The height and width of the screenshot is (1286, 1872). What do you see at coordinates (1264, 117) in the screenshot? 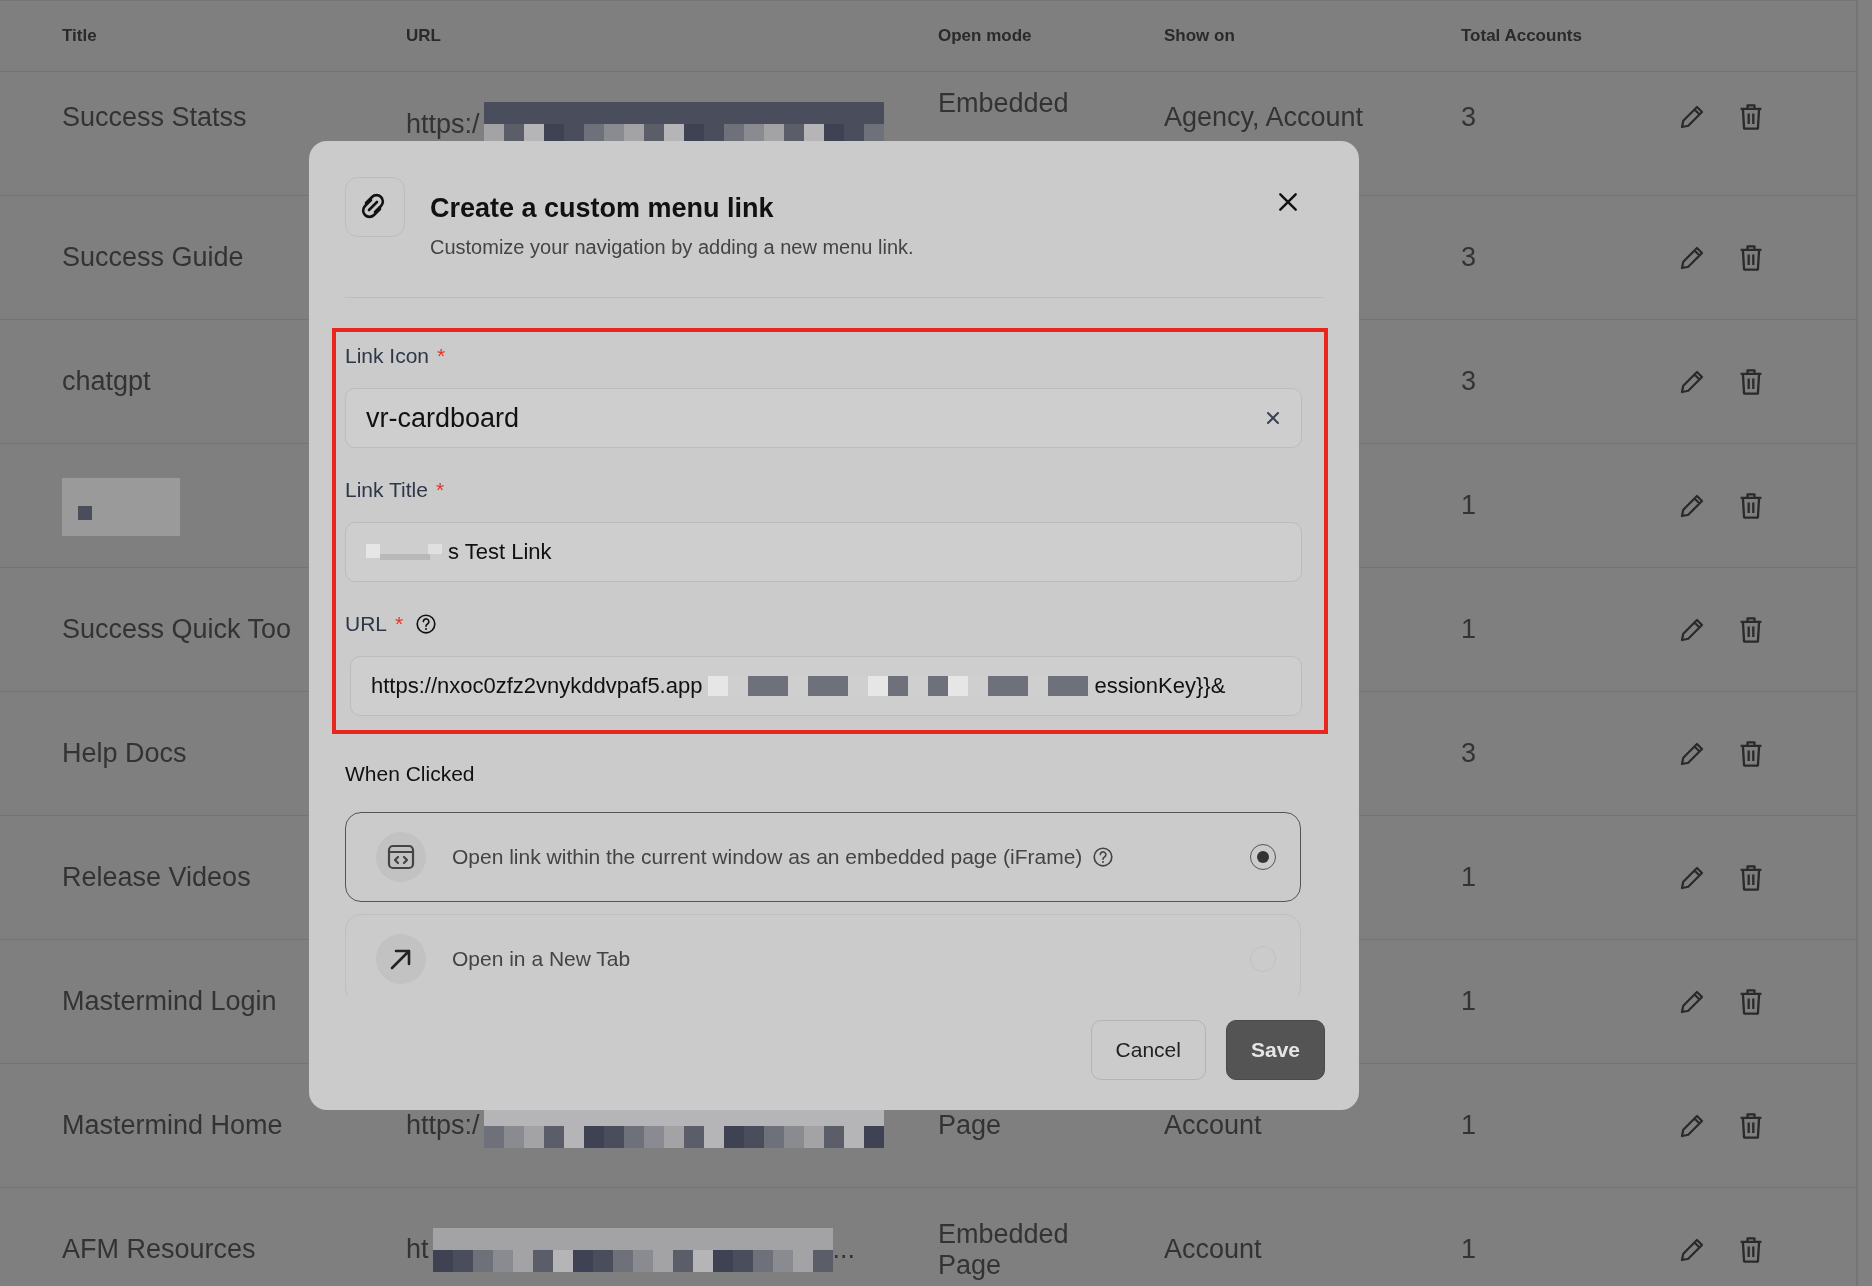
I see `show-on-text: Agency, Account` at bounding box center [1264, 117].